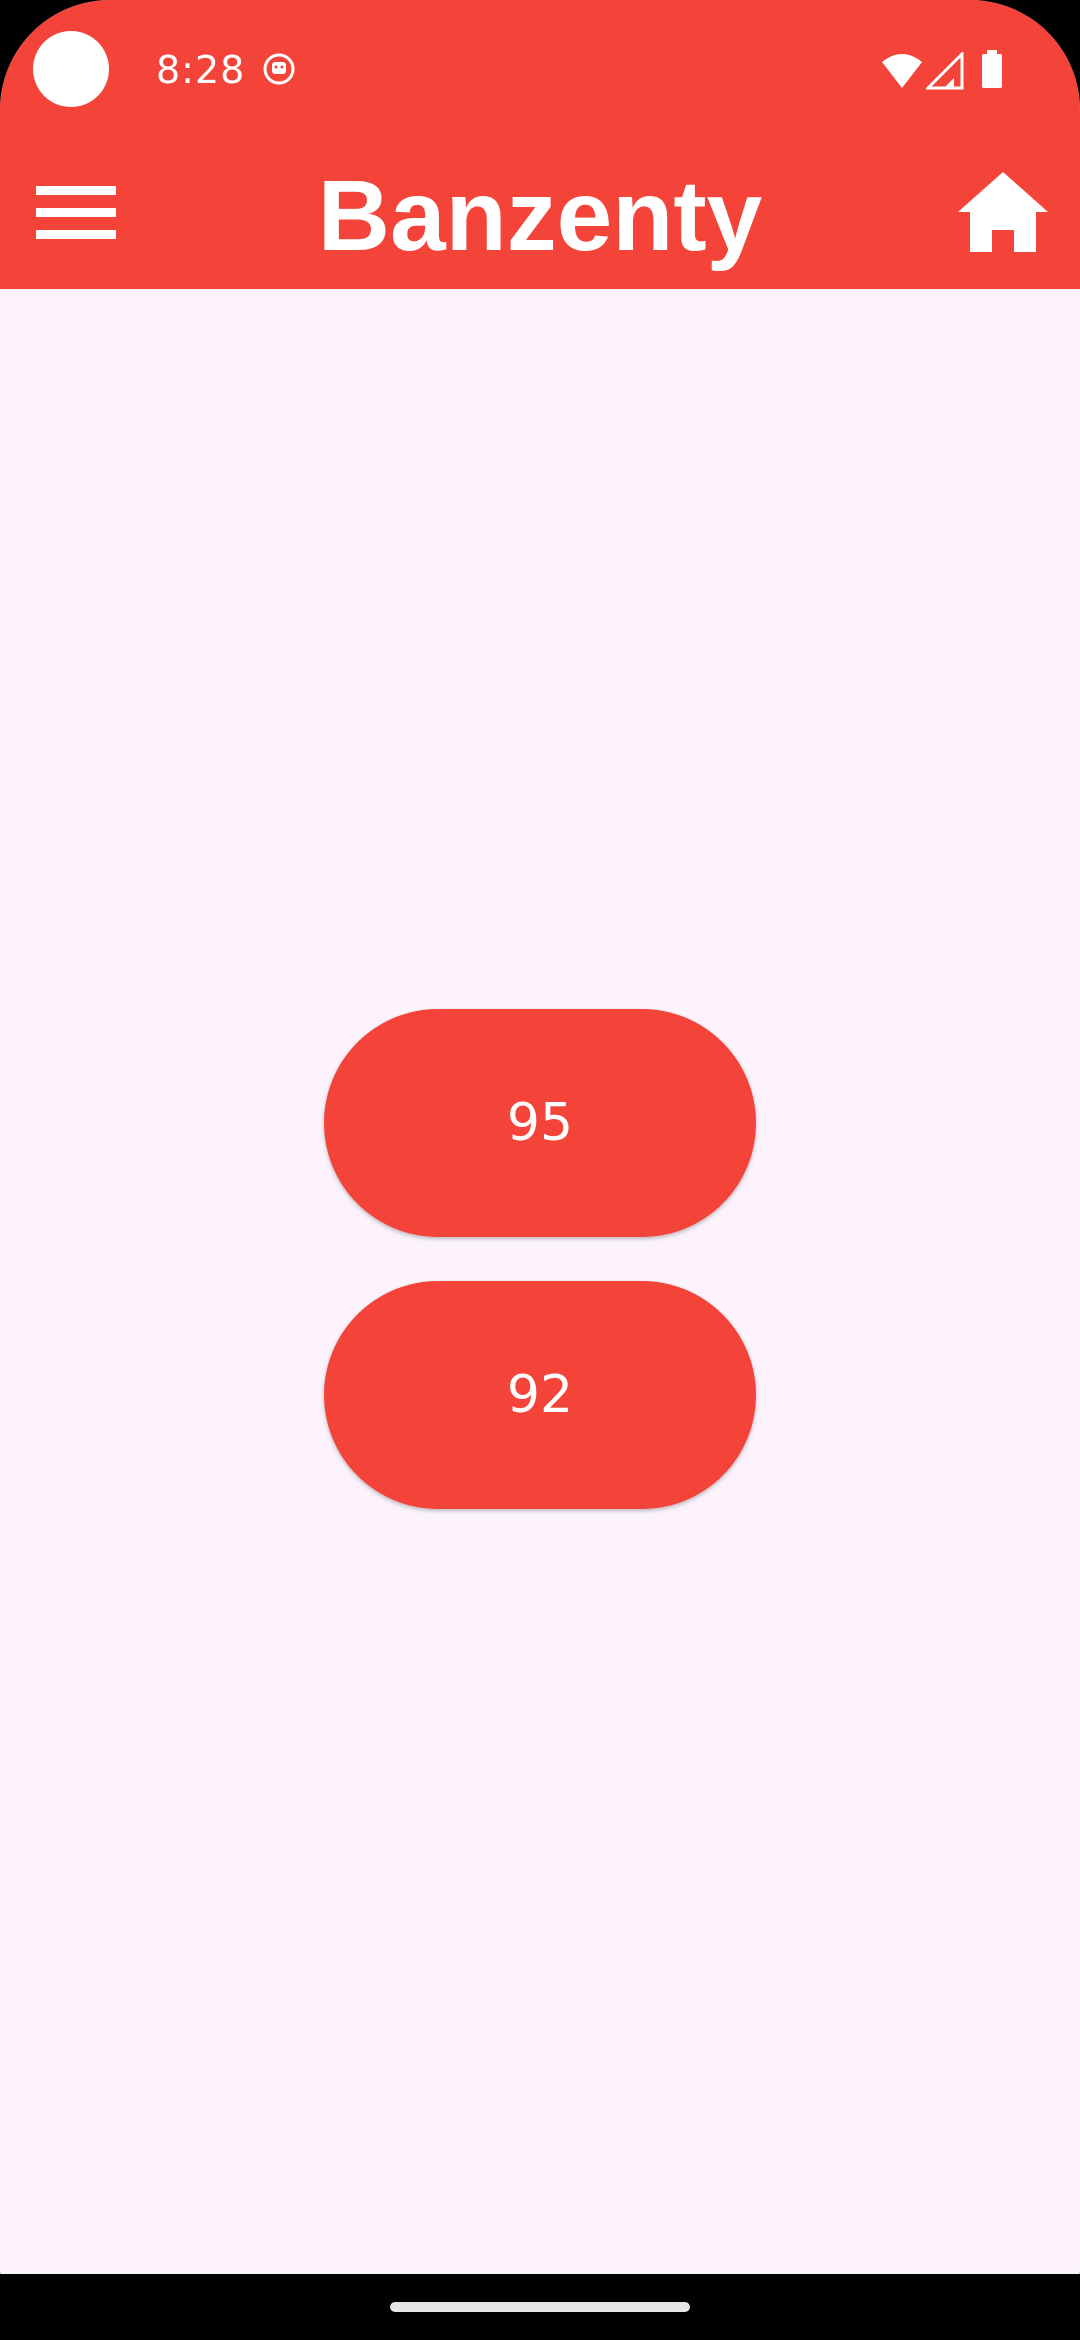 The height and width of the screenshot is (2340, 1080). I want to click on camera-cutout, so click(71, 69).